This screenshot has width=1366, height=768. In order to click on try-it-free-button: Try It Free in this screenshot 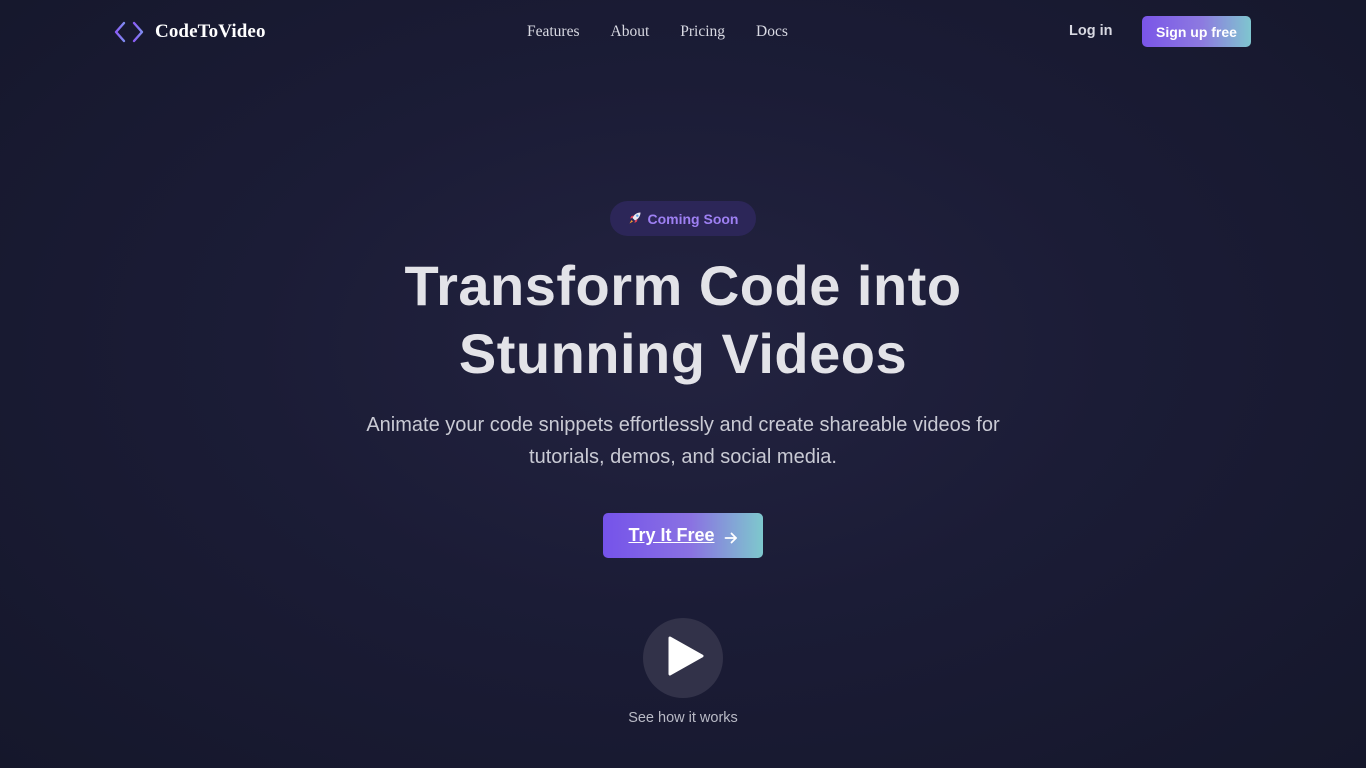, I will do `click(683, 535)`.